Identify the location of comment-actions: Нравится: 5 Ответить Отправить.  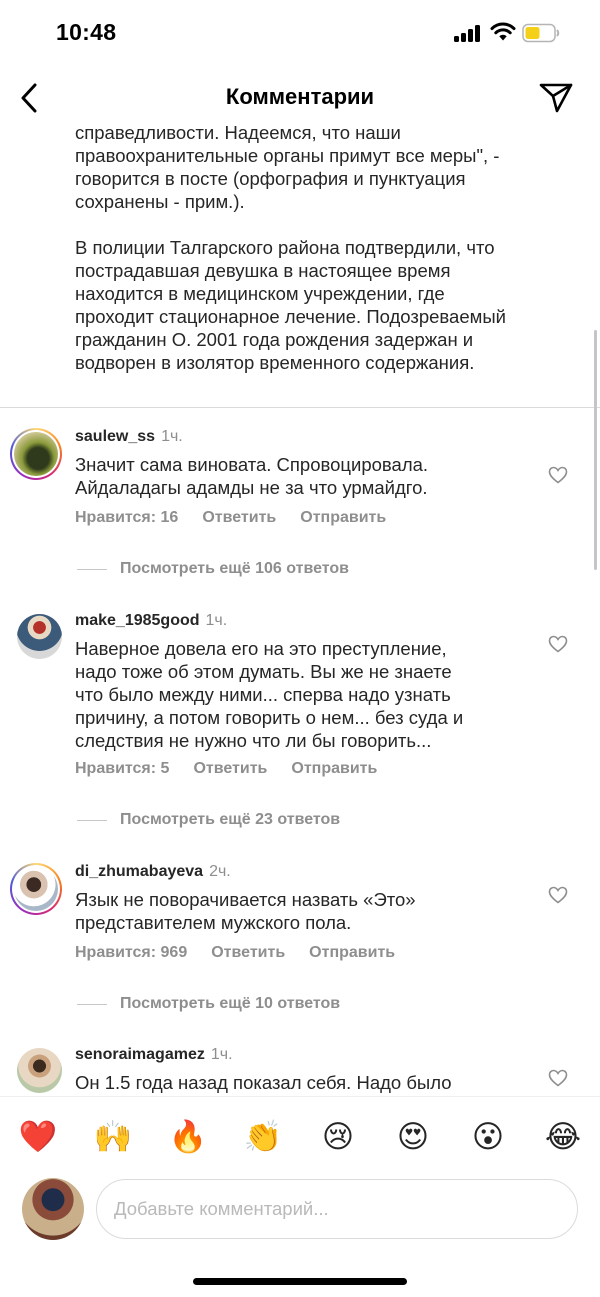
(226, 769).